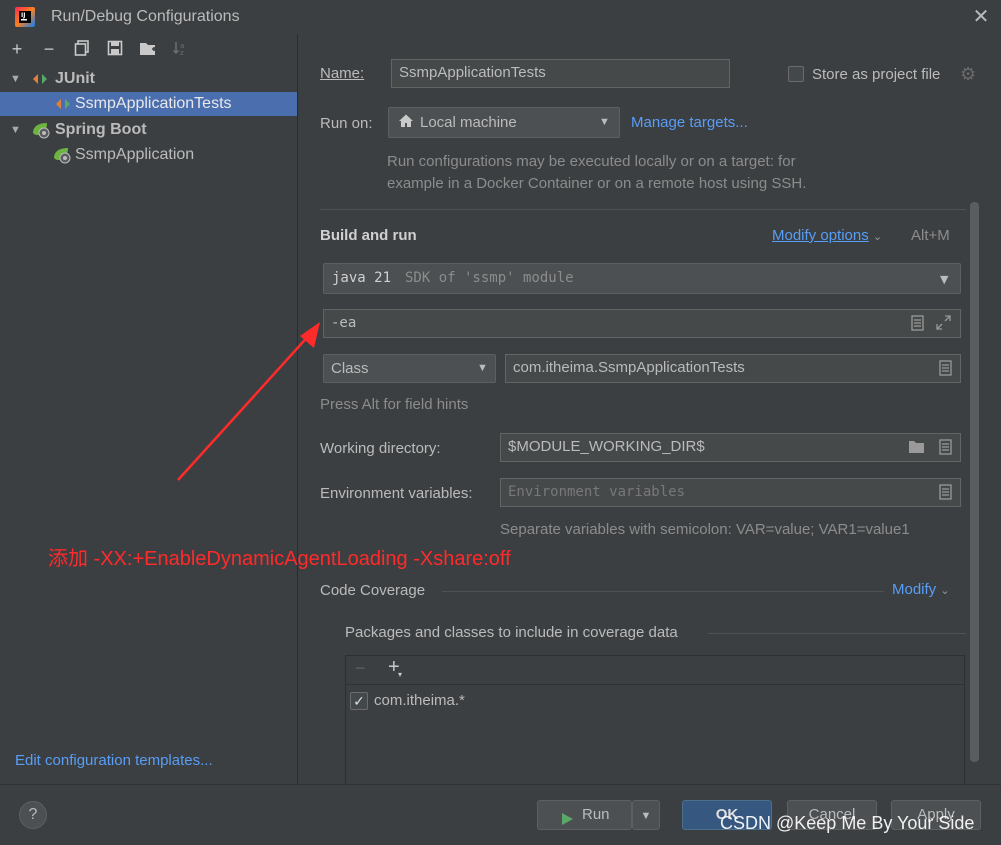  I want to click on test-kind-dropdown: Class ▼, so click(409, 368).